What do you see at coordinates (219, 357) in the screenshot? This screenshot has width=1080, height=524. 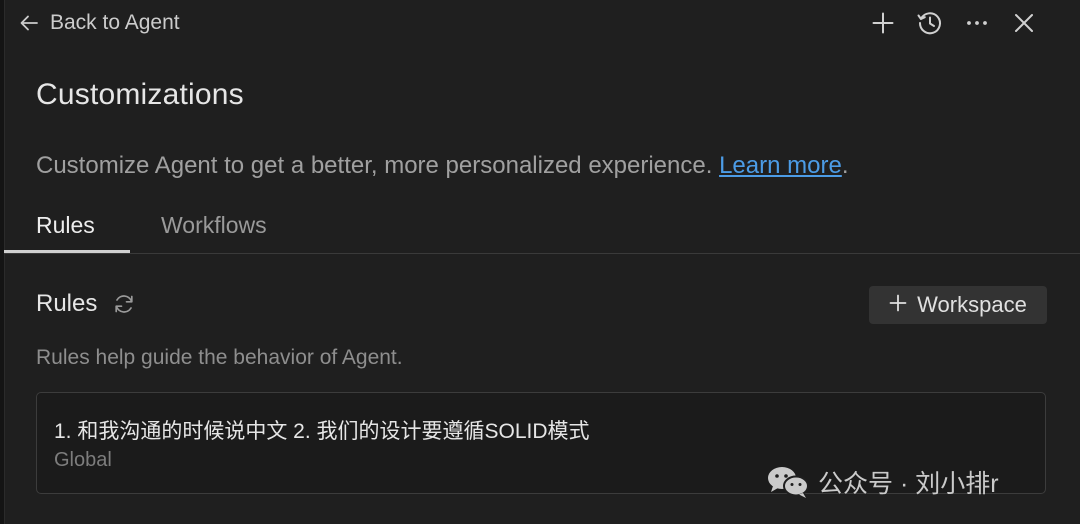 I see `rules-description: Rules help guide the behavior of Agent.` at bounding box center [219, 357].